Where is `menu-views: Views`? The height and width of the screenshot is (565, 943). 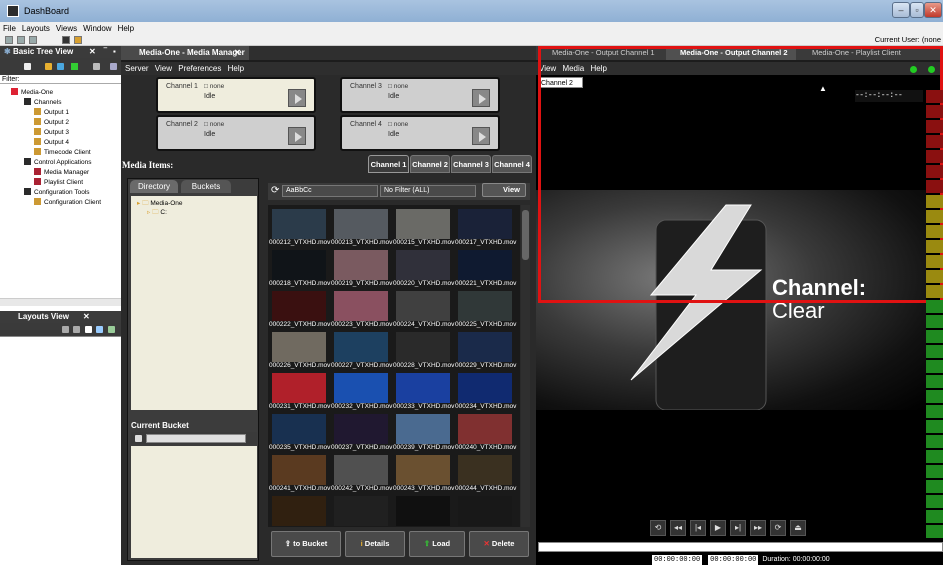
menu-views: Views is located at coordinates (66, 28).